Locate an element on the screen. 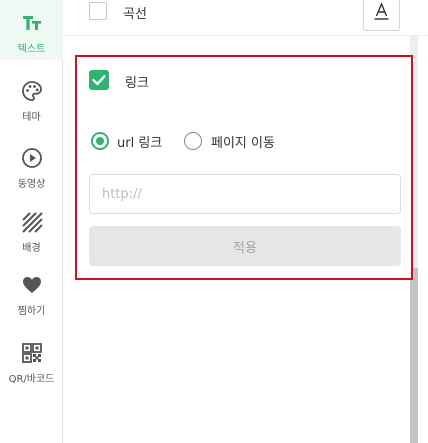  apply-button: 적용 is located at coordinates (245, 246).